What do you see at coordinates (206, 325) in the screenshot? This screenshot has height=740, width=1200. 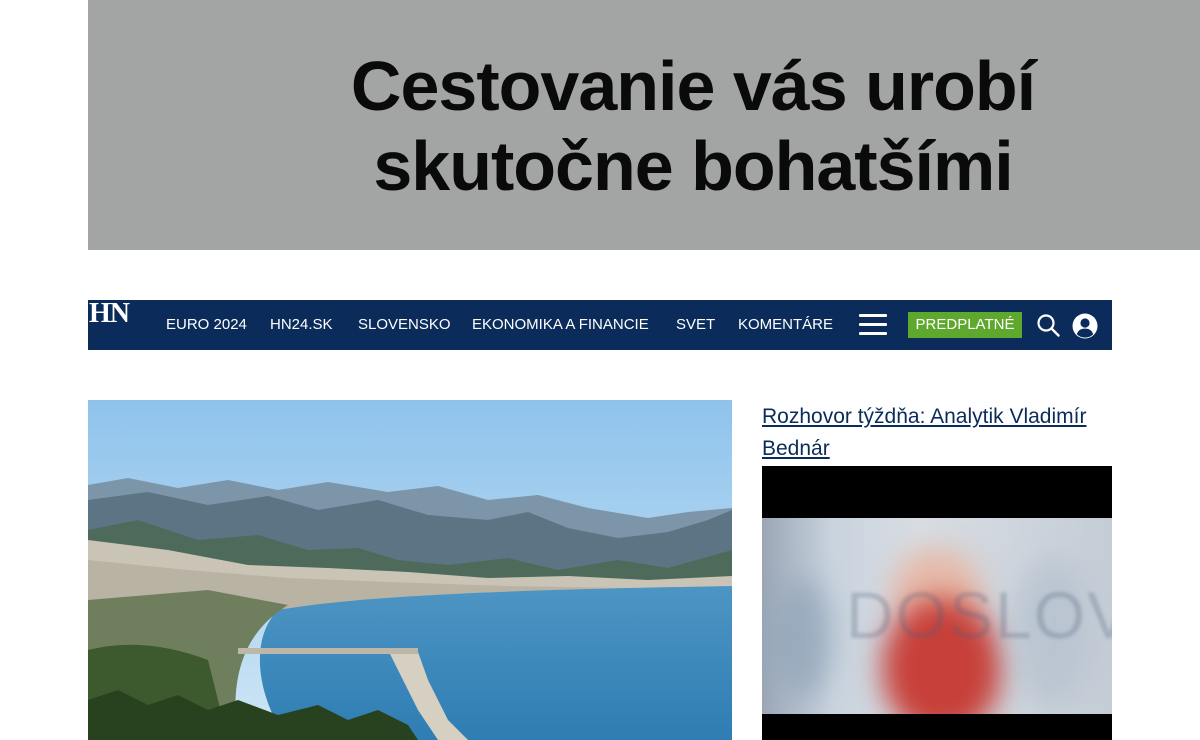 I see `nav-item-euro-2024: EURO 2024` at bounding box center [206, 325].